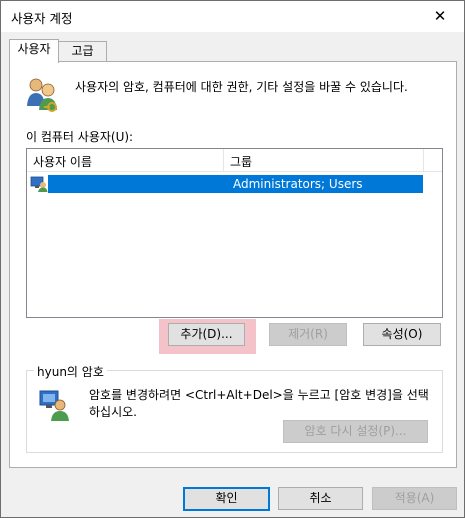 This screenshot has height=518, width=465. I want to click on group-cell: Administrators; Users, so click(298, 184).